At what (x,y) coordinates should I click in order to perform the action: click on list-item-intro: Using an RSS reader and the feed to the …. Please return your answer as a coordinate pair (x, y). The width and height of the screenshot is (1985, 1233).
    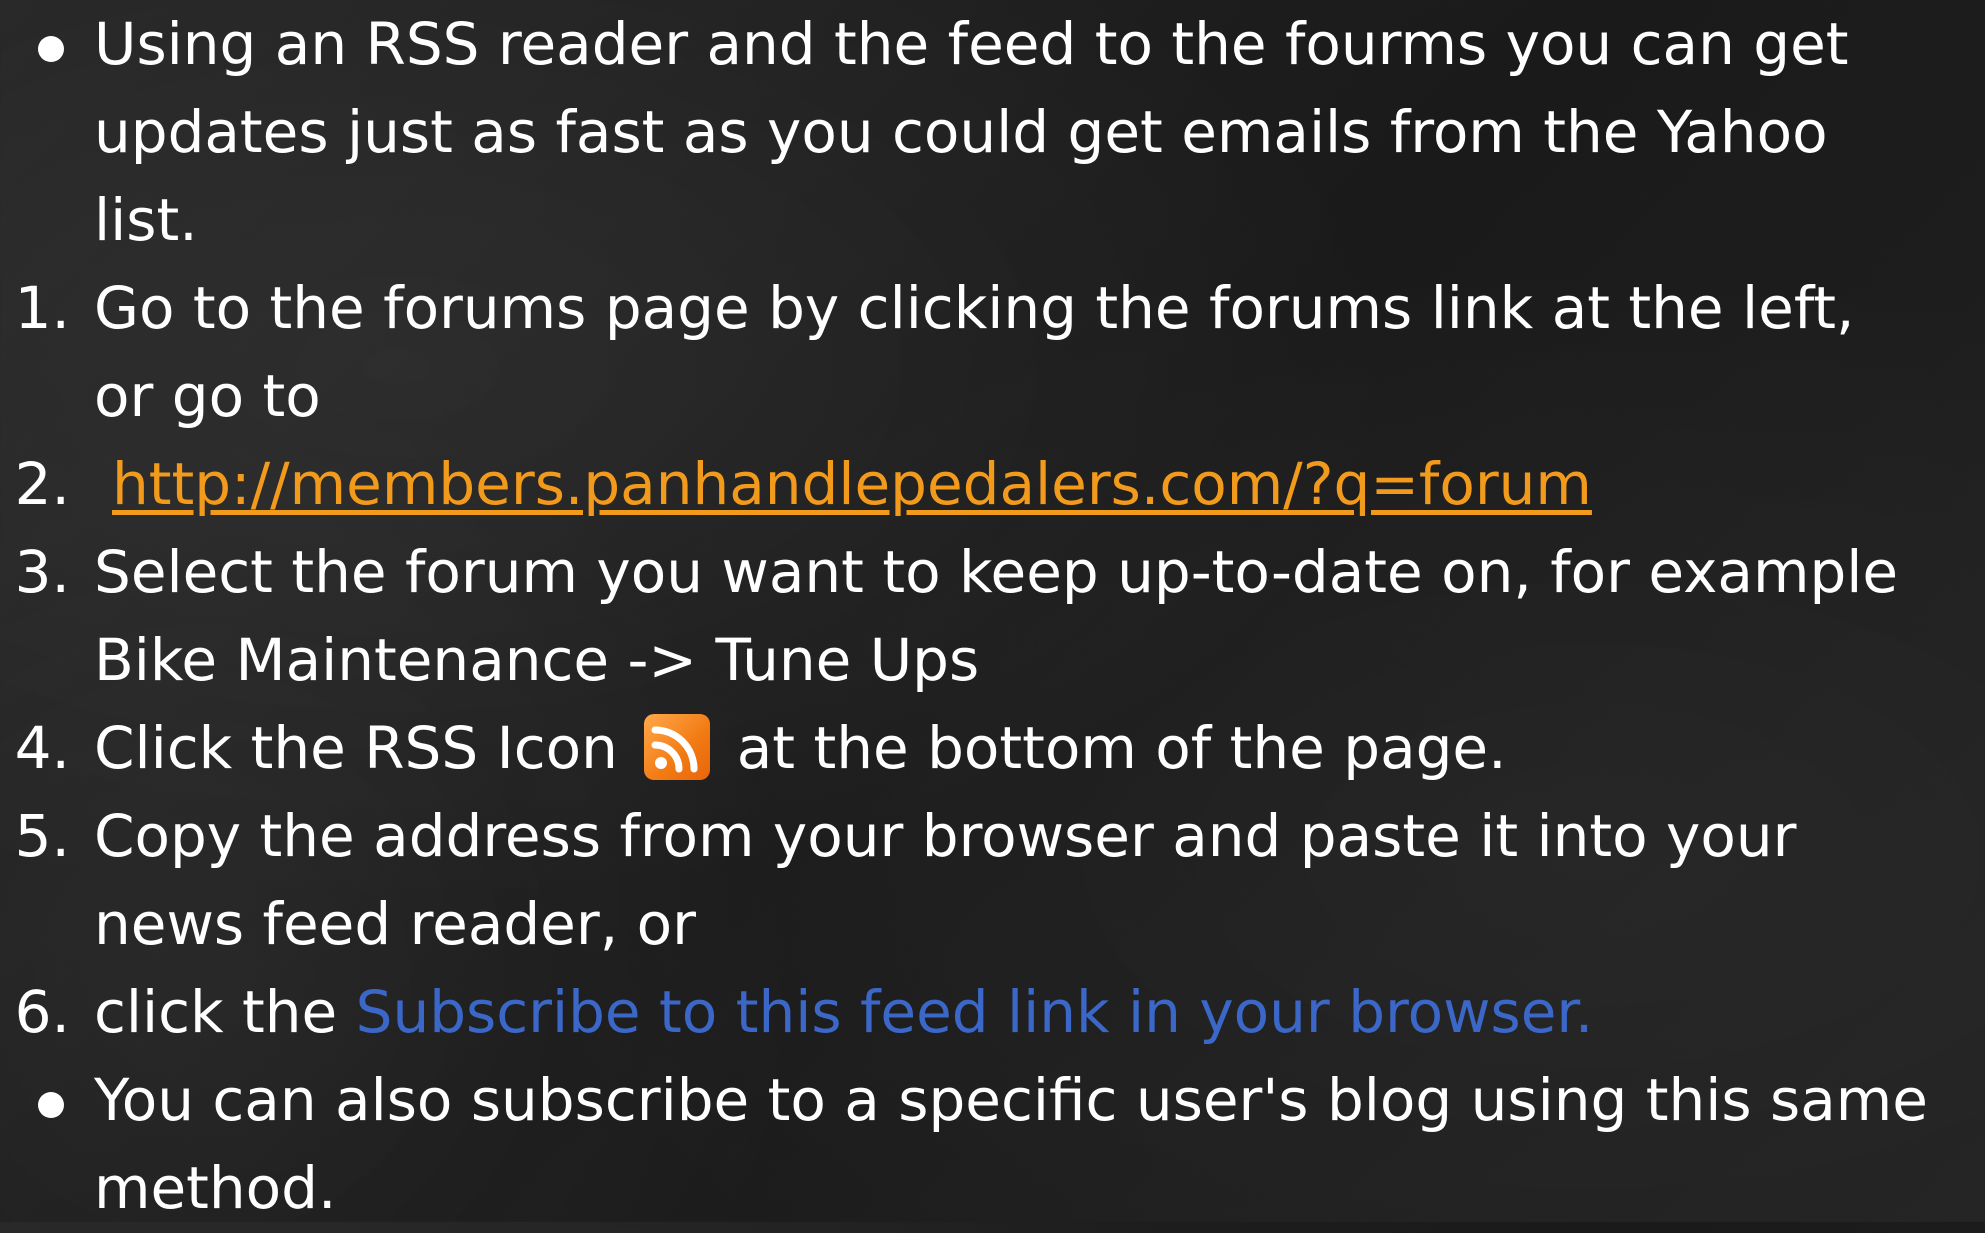
    Looking at the image, I should click on (992, 44).